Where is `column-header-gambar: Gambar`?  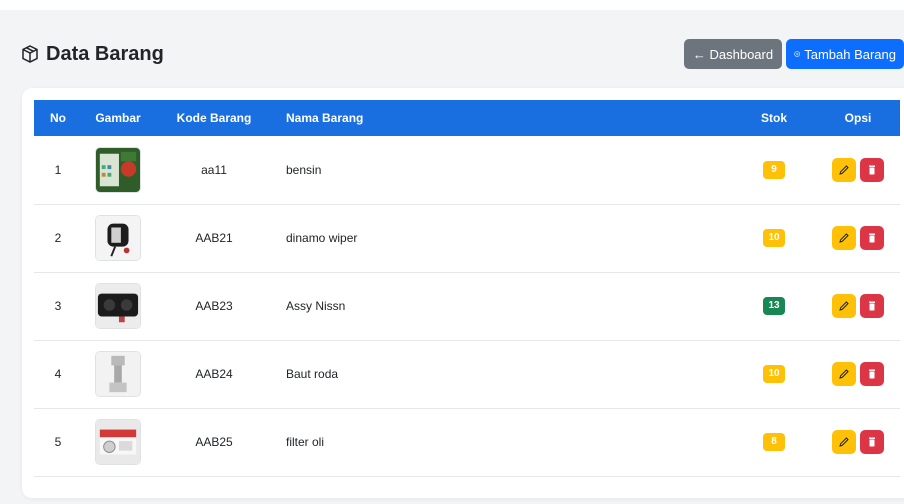 column-header-gambar: Gambar is located at coordinates (118, 118).